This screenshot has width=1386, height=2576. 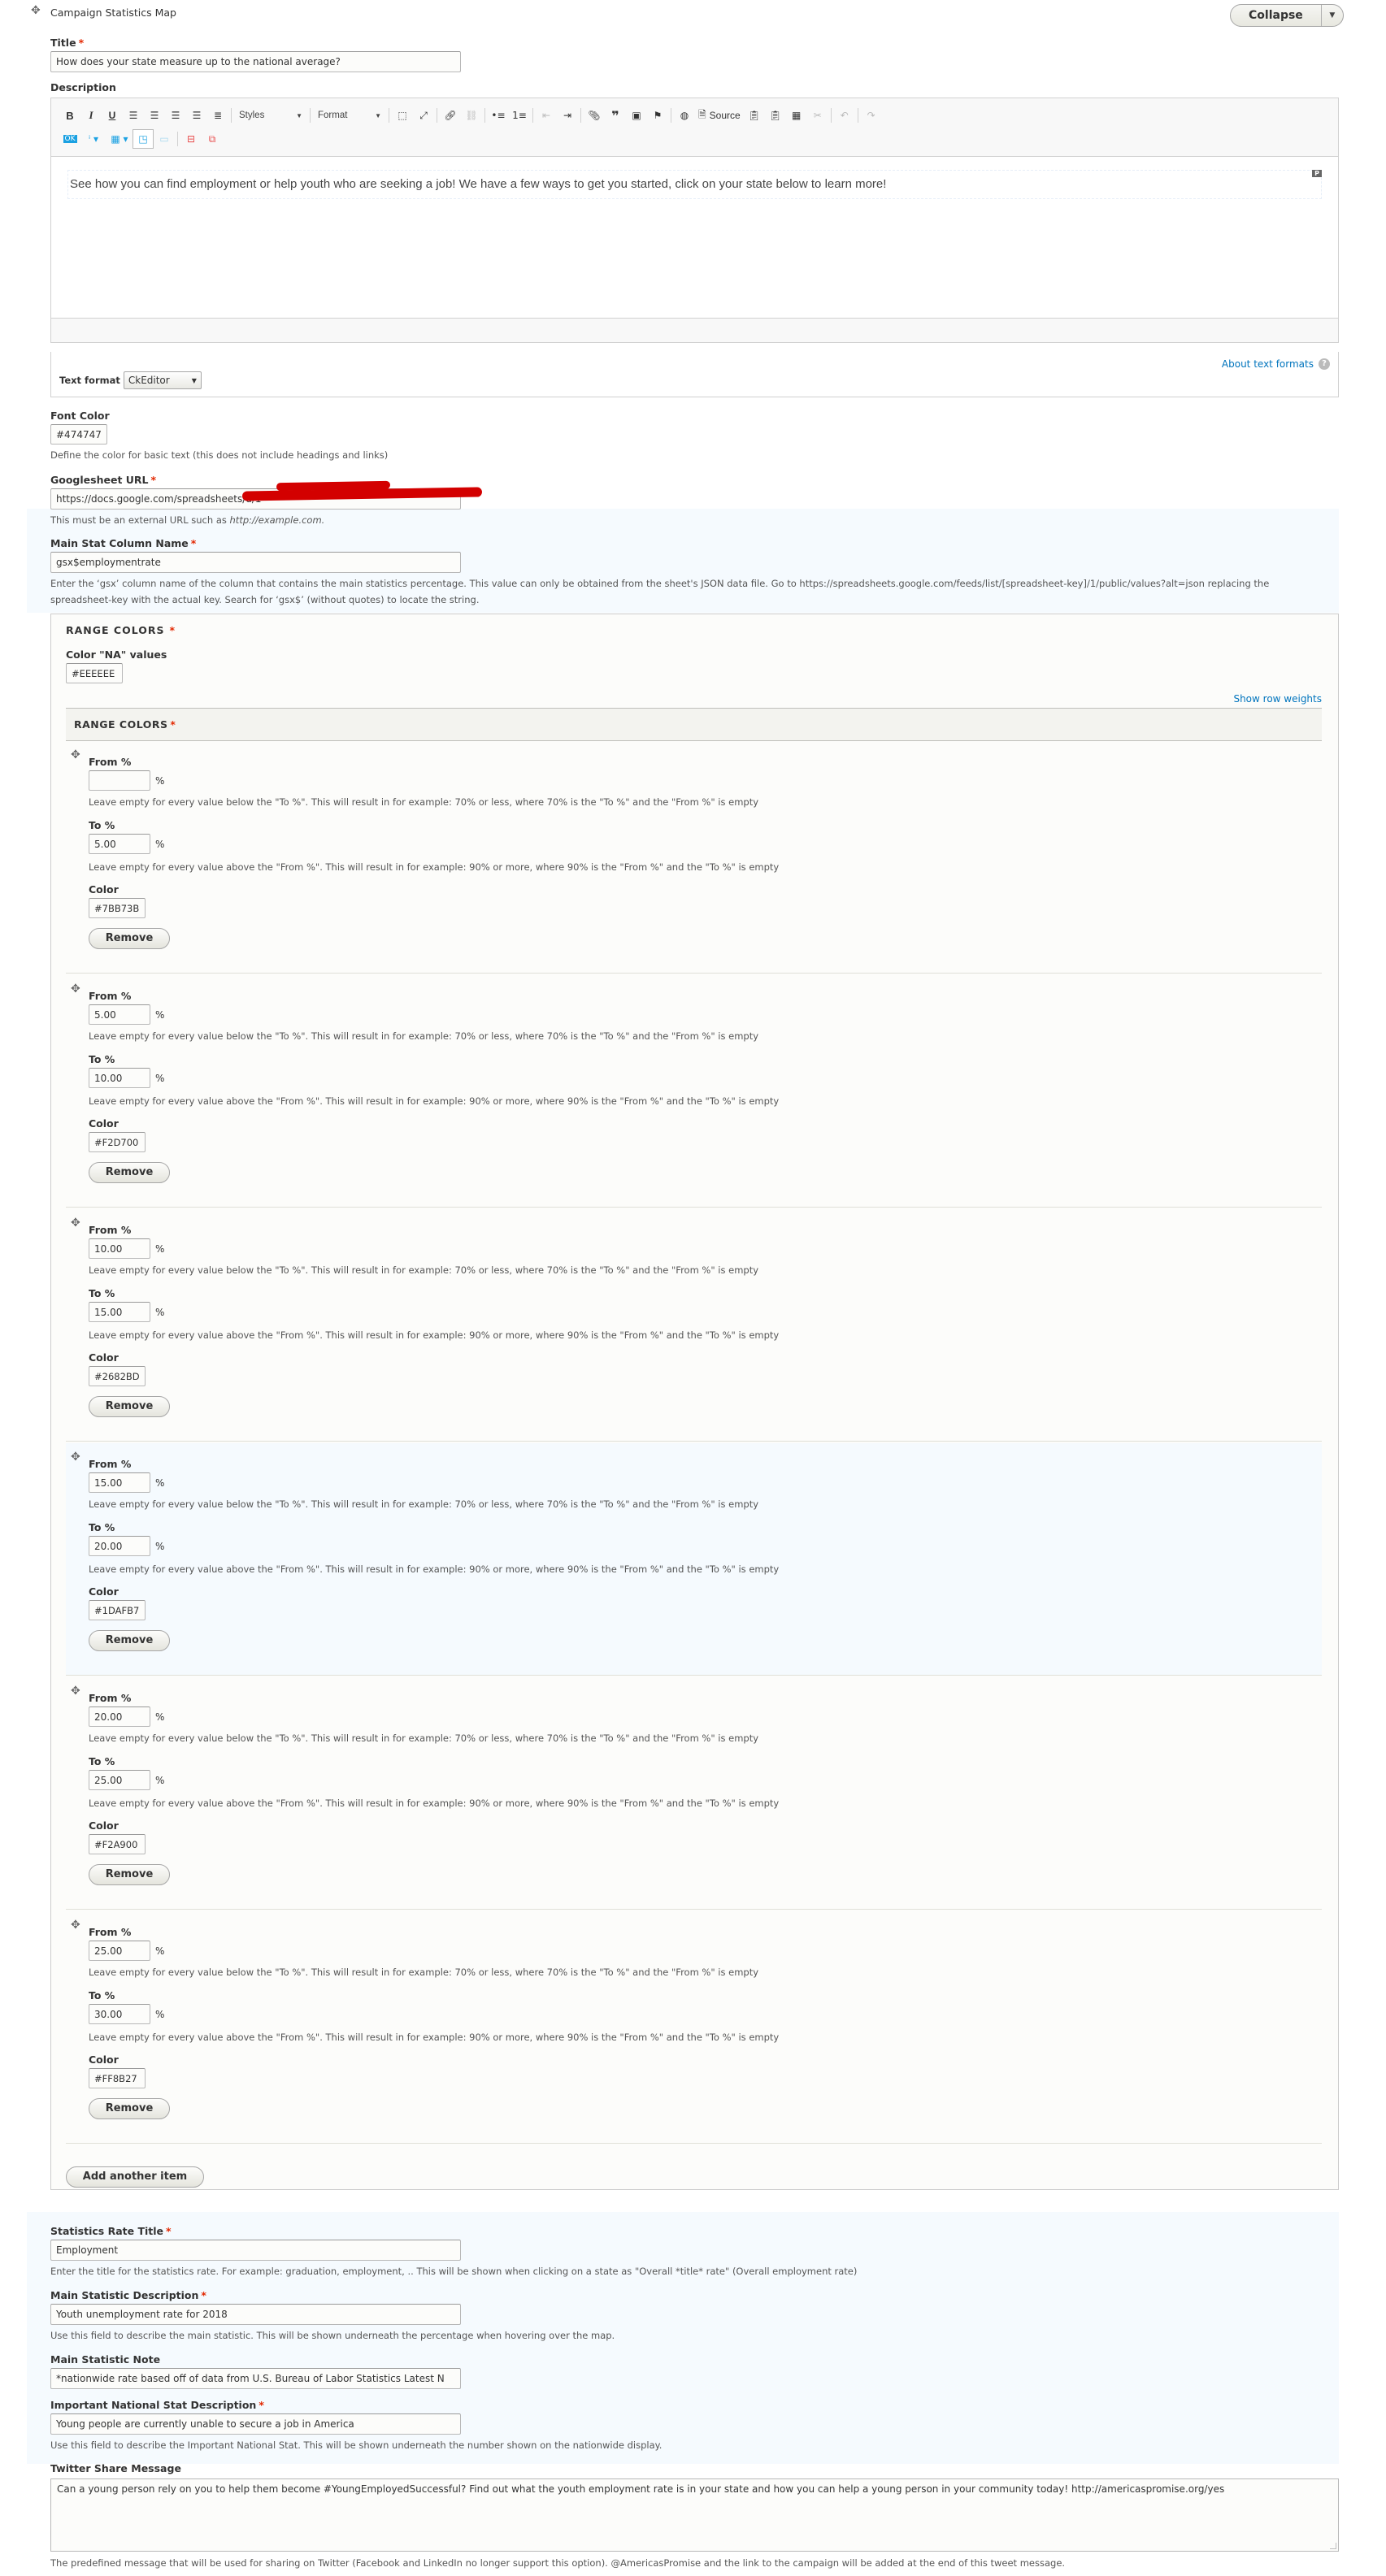 What do you see at coordinates (1332, 15) in the screenshot?
I see `chevron-down-icon: ▼` at bounding box center [1332, 15].